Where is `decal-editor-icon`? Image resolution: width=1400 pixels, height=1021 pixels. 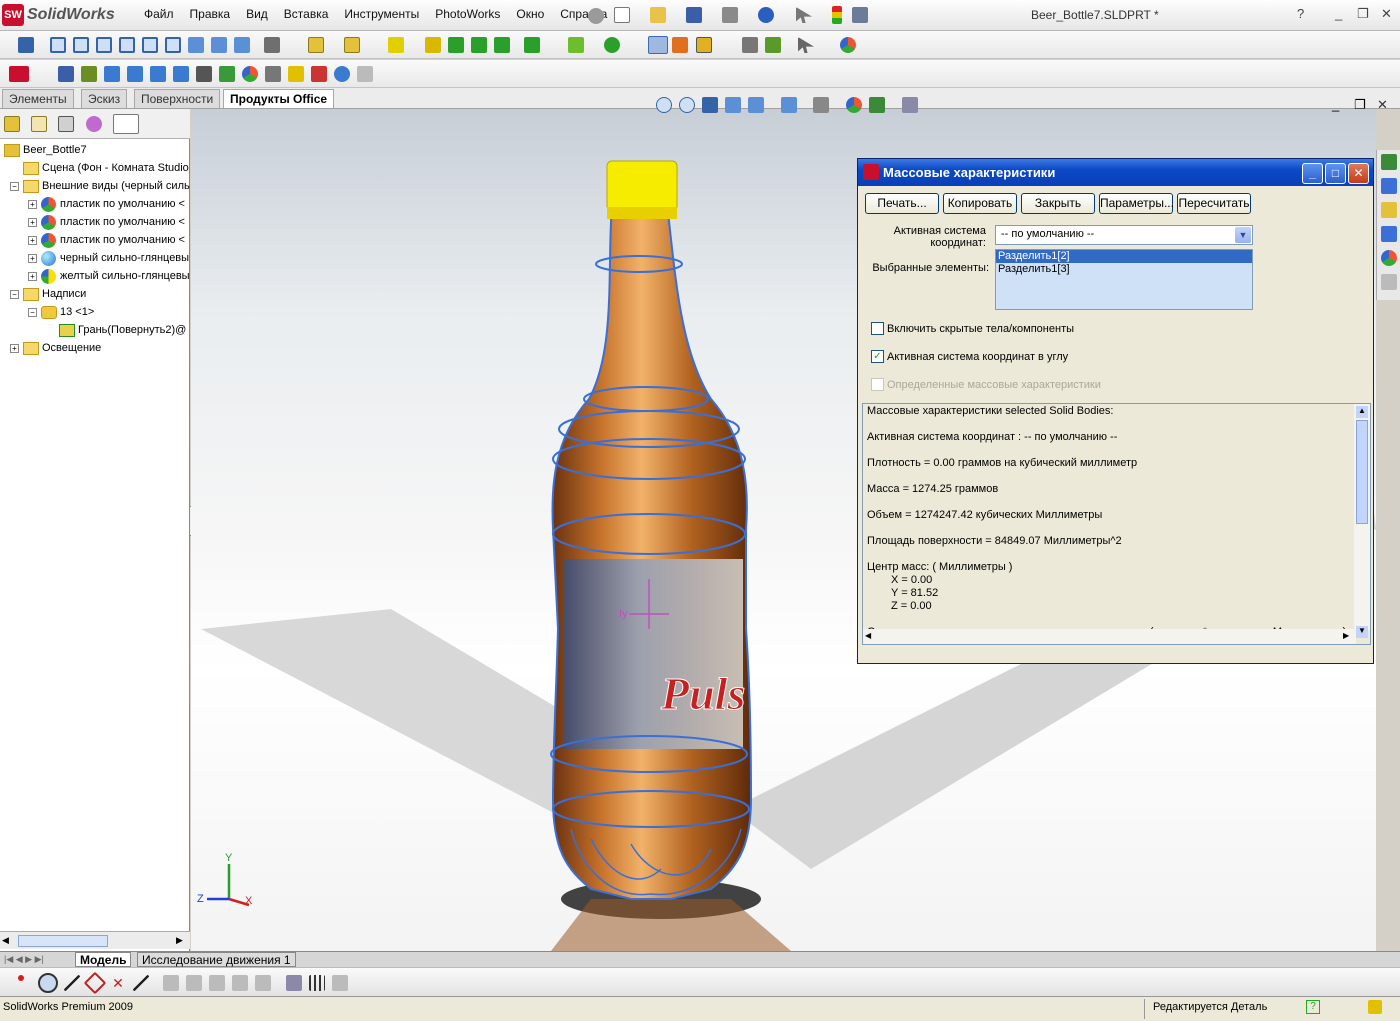 decal-editor-icon is located at coordinates (296, 74).